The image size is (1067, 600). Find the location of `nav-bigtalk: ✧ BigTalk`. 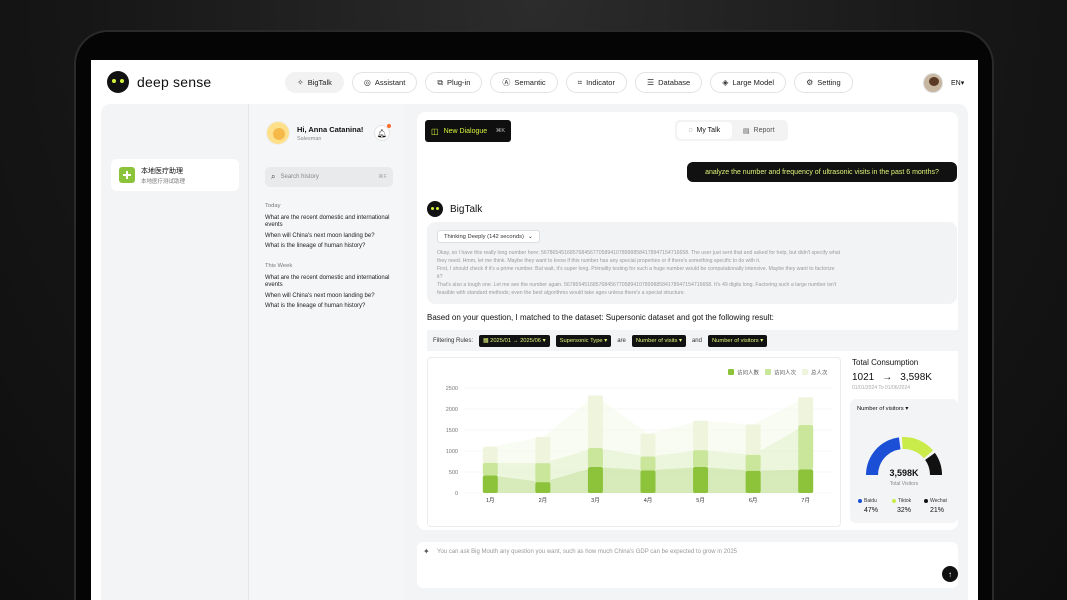

nav-bigtalk: ✧ BigTalk is located at coordinates (314, 82).